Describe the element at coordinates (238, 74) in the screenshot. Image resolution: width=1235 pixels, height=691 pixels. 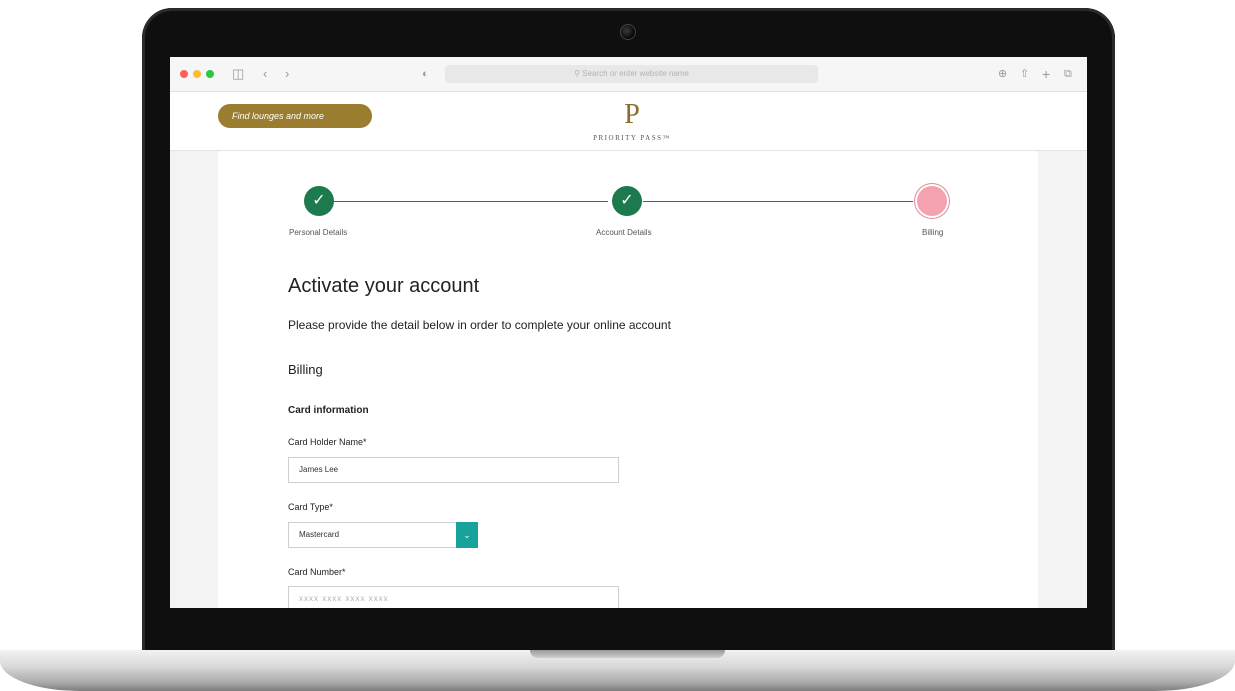
I see `sidebar-icon: ◫` at that location.